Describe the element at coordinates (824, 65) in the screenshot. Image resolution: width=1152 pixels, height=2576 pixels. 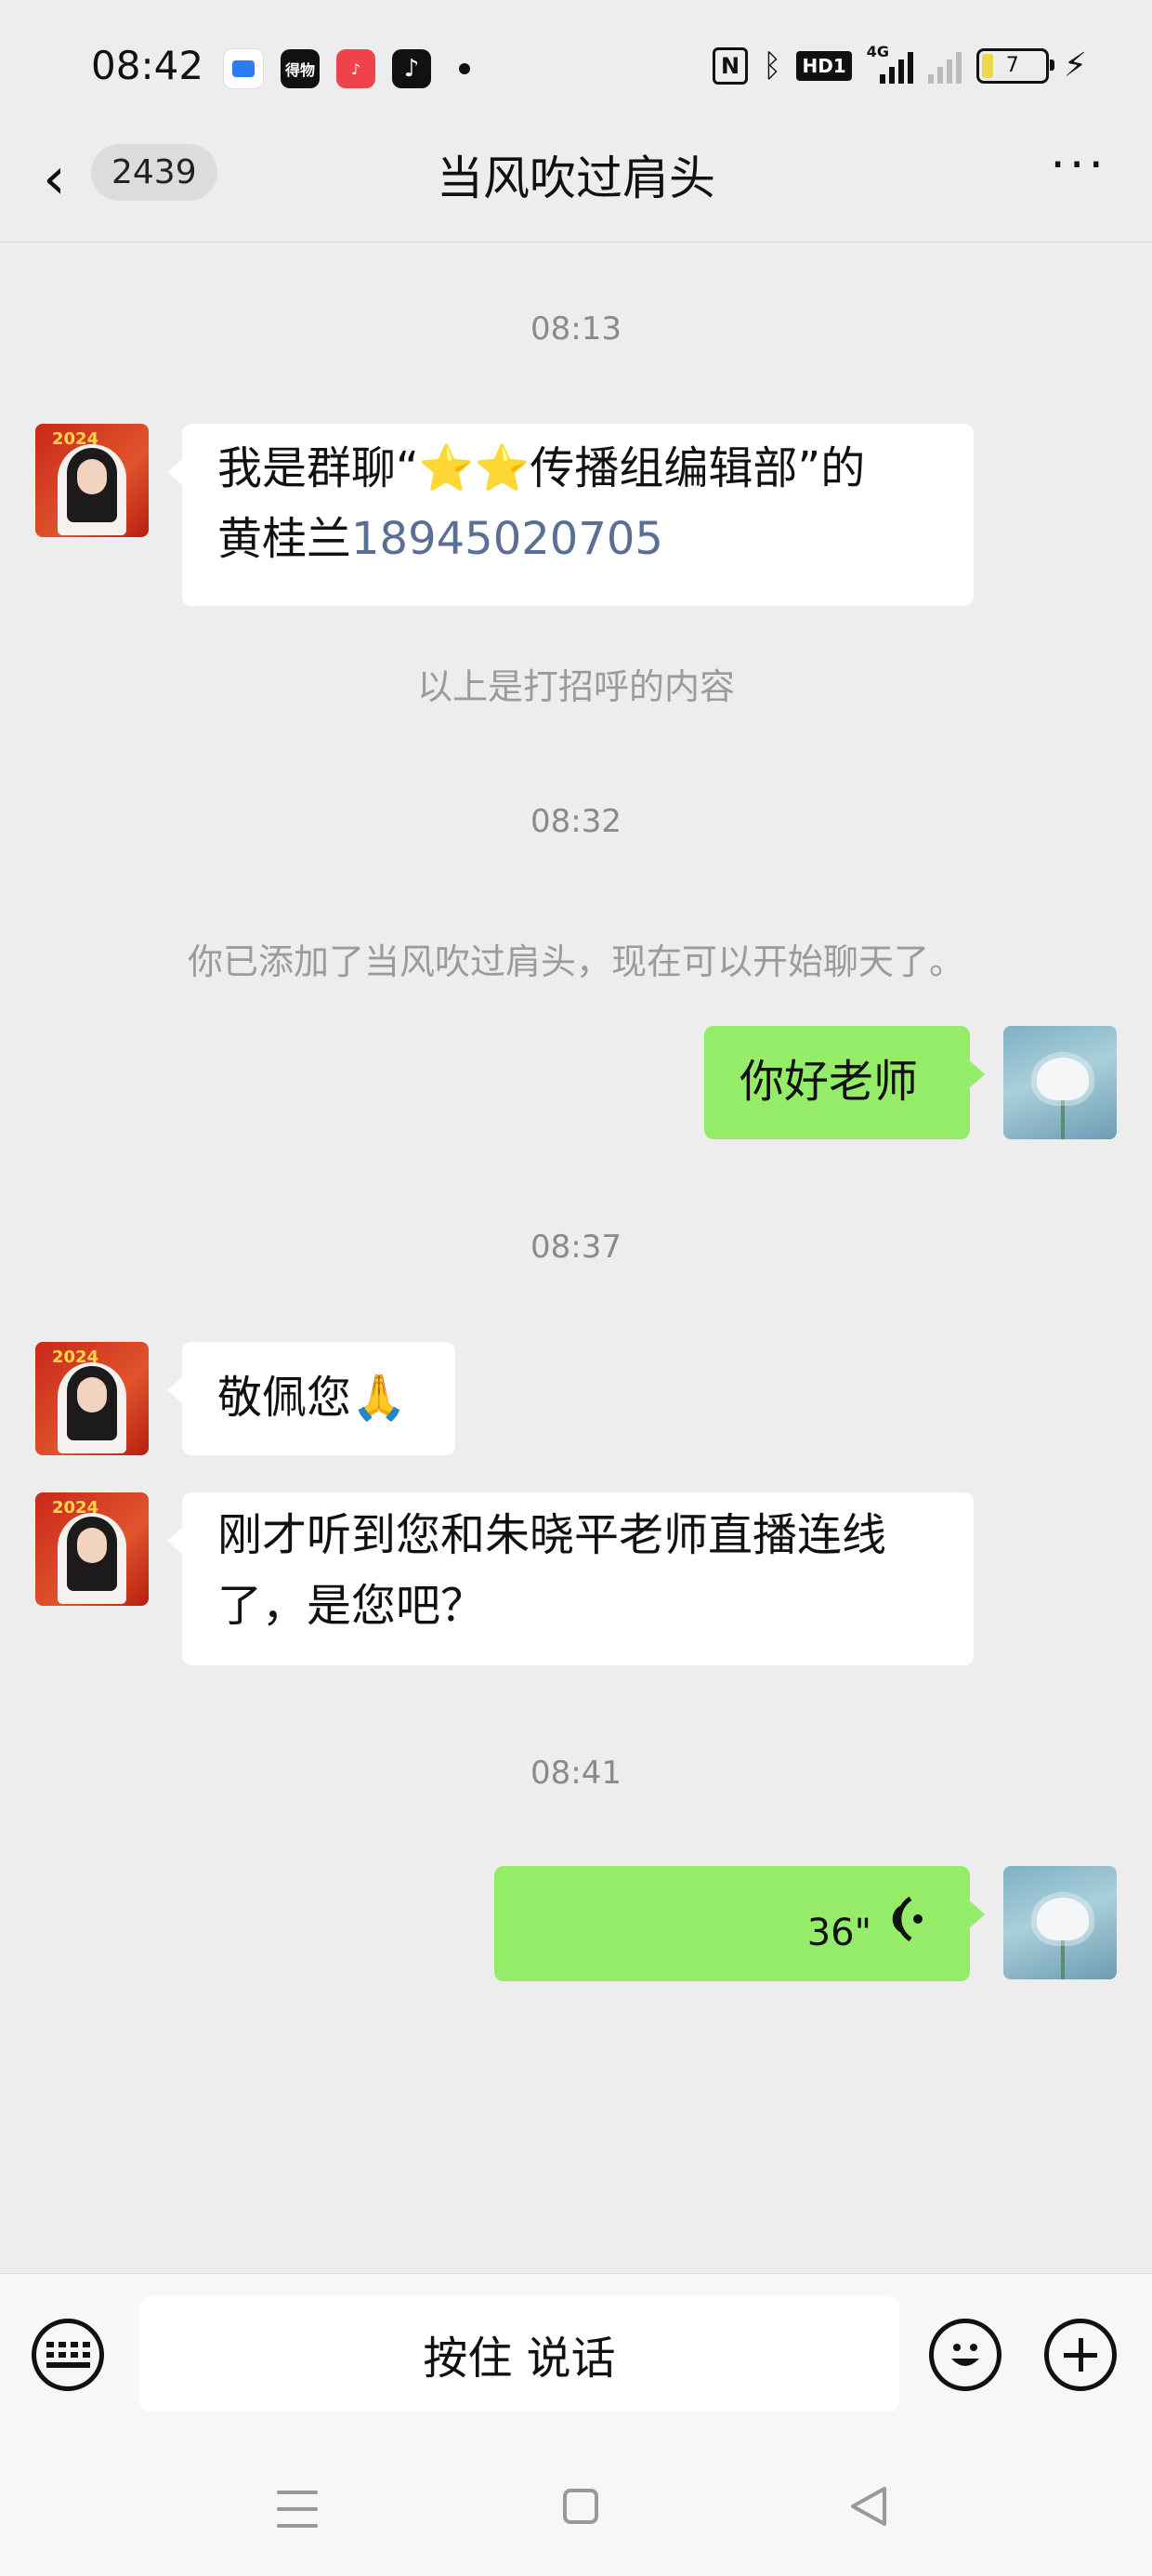
I see `hd-icon: HD1` at that location.